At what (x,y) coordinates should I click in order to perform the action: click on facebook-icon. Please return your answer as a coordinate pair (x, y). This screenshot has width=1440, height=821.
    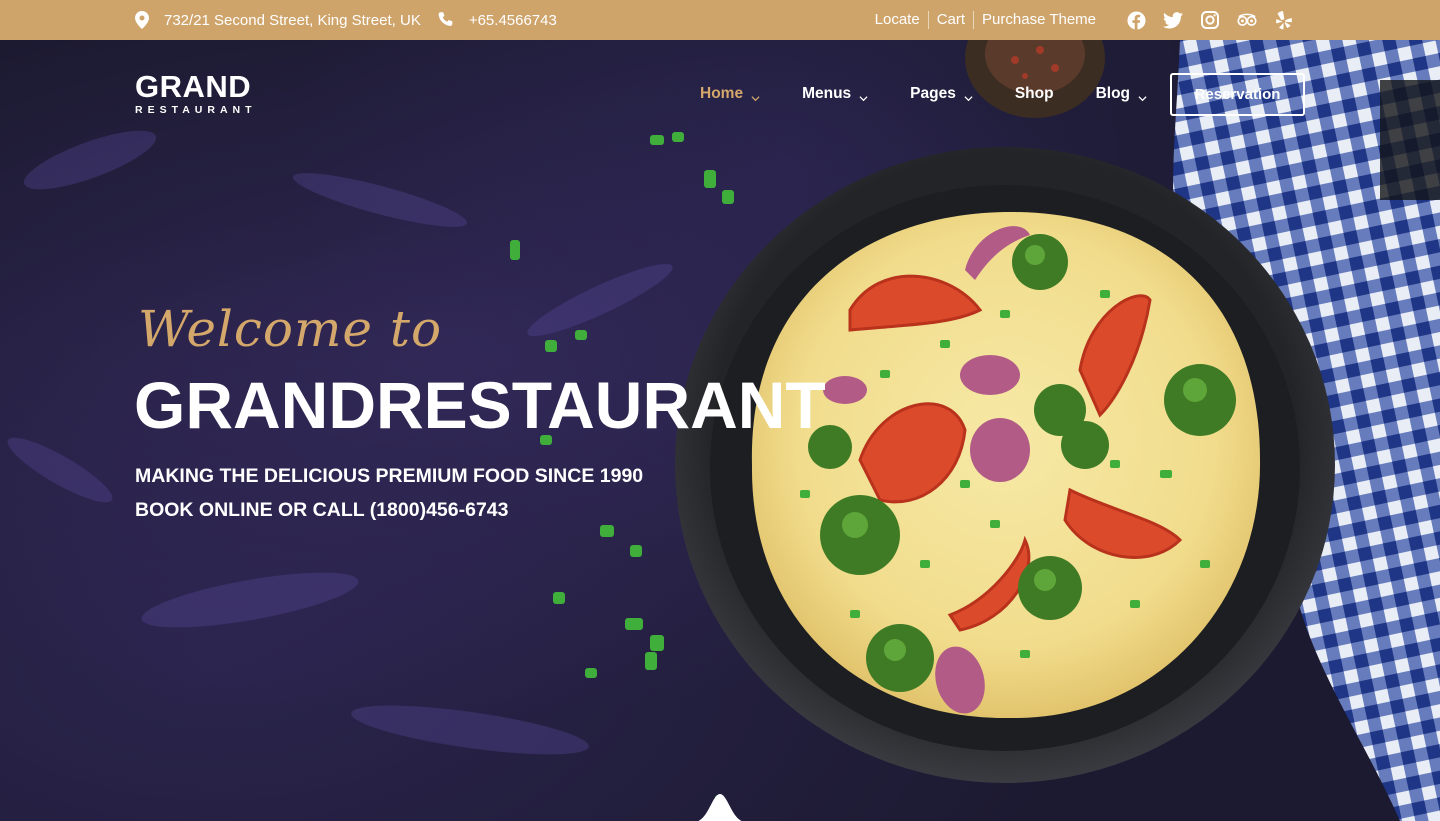
    Looking at the image, I should click on (1136, 20).